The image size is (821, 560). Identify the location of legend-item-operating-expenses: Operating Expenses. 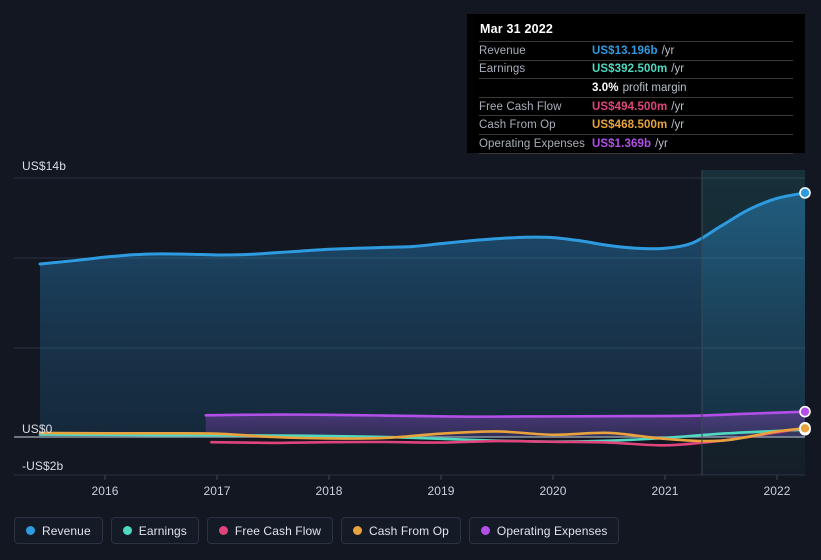
(544, 530).